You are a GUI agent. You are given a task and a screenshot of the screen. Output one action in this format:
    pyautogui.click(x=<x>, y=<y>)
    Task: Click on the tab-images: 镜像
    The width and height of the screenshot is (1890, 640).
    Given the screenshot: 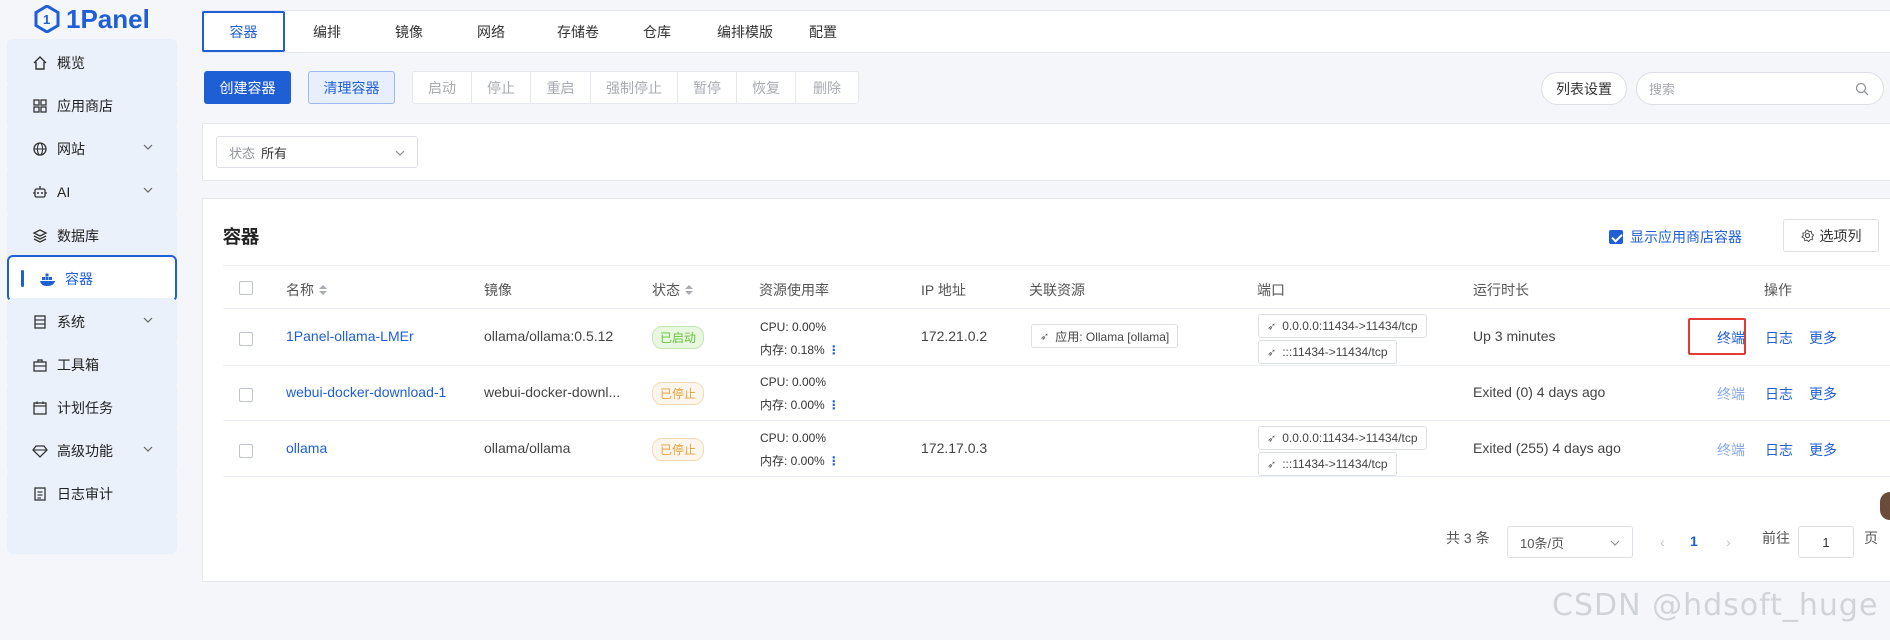 What is the action you would take?
    pyautogui.click(x=409, y=31)
    